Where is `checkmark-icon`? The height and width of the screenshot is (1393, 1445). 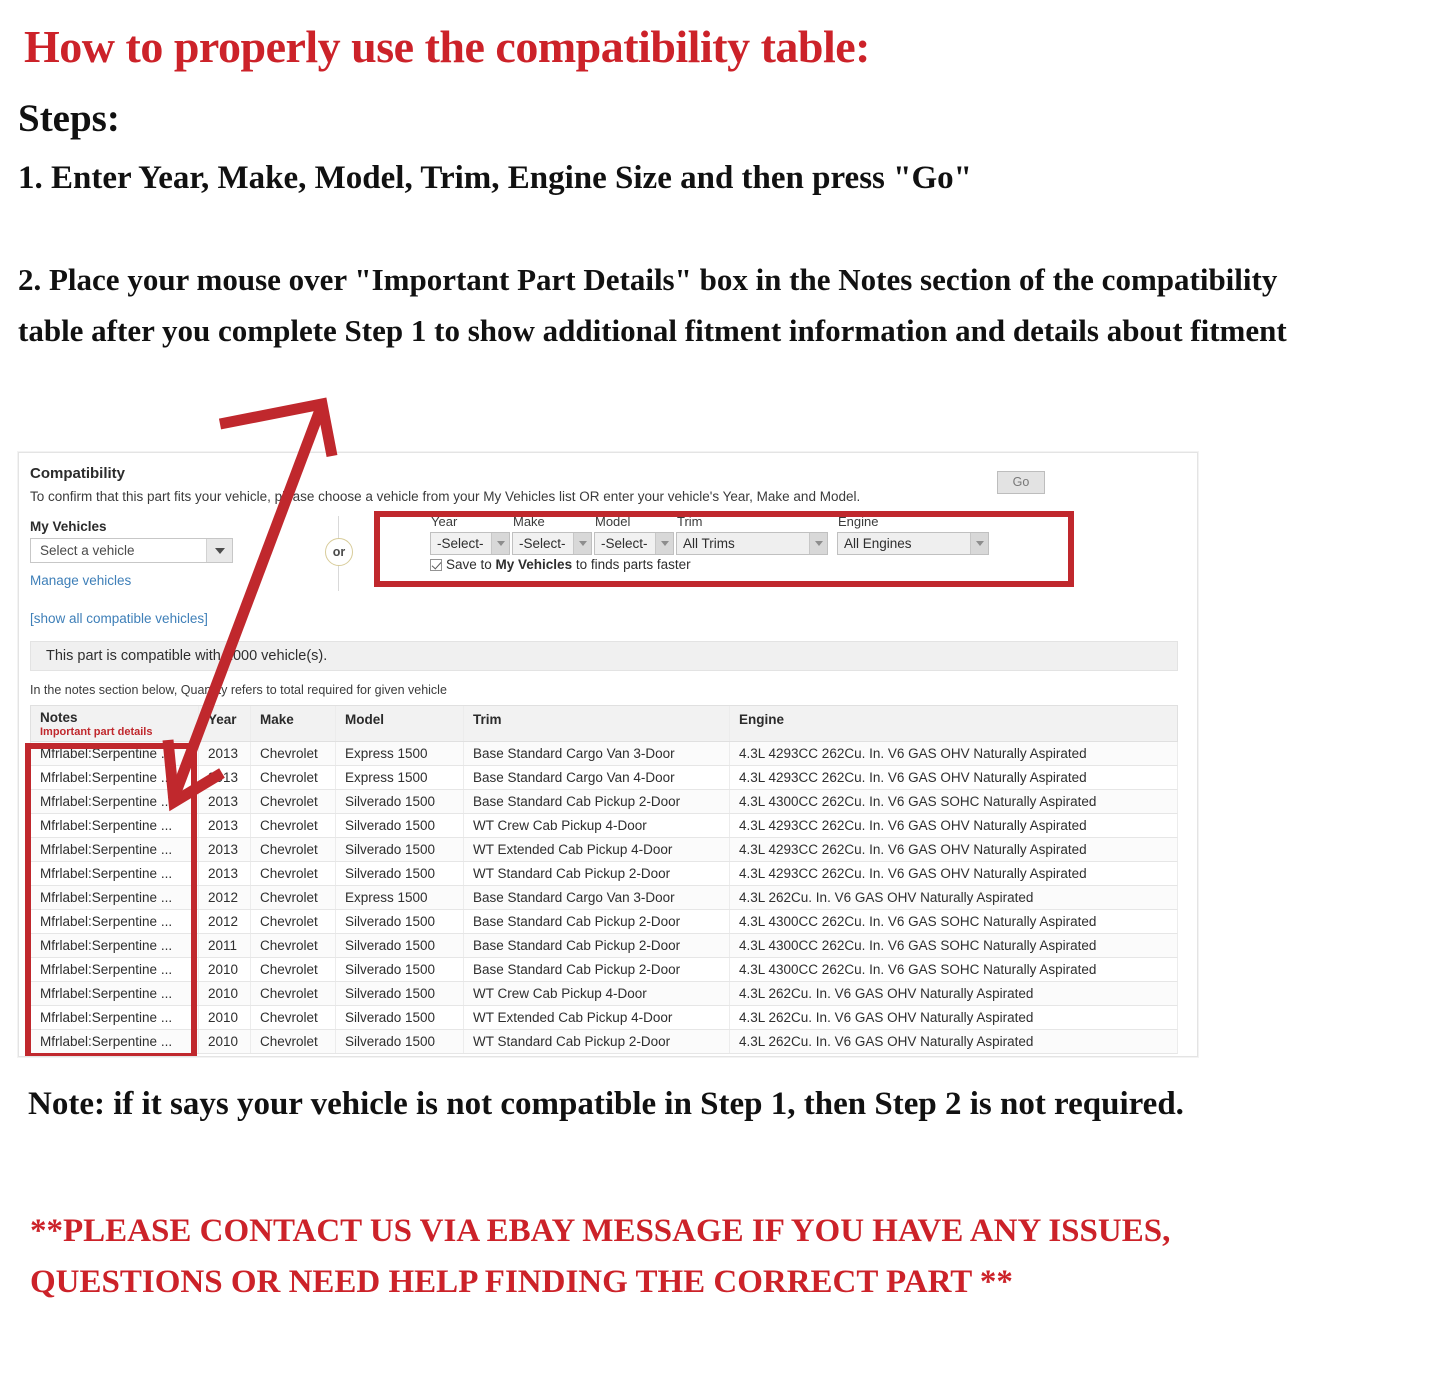
checkmark-icon is located at coordinates (436, 565).